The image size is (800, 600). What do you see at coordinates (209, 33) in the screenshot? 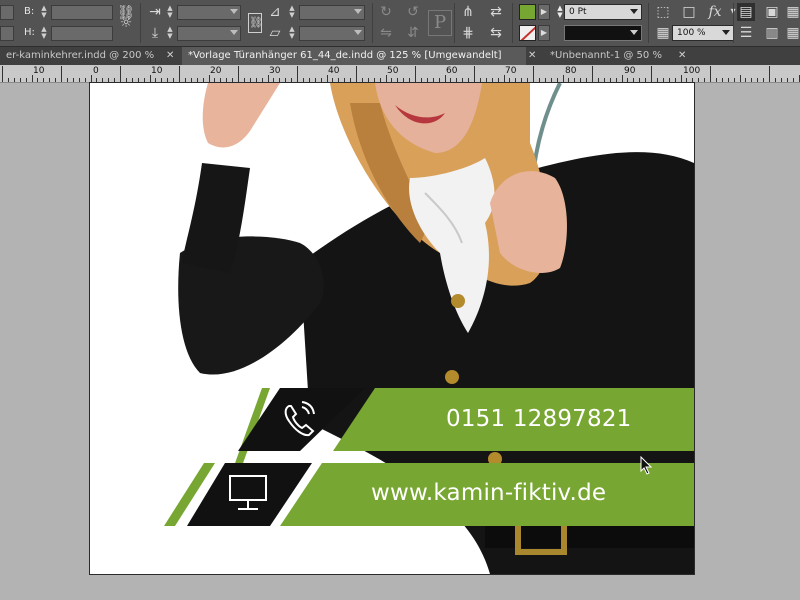
I see `scale-y-field` at bounding box center [209, 33].